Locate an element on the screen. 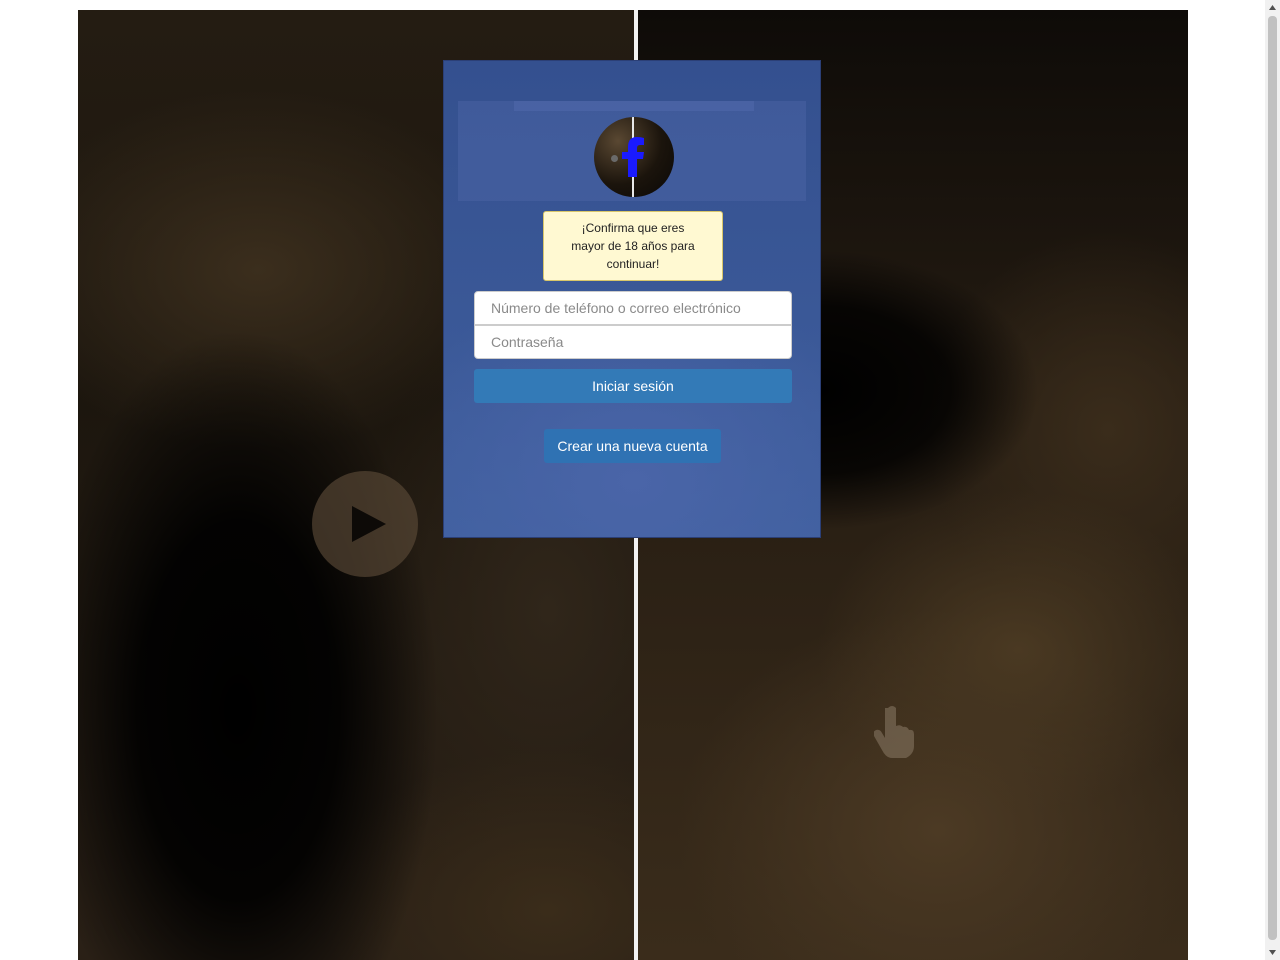 The image size is (1280, 960). play-icon is located at coordinates (369, 524).